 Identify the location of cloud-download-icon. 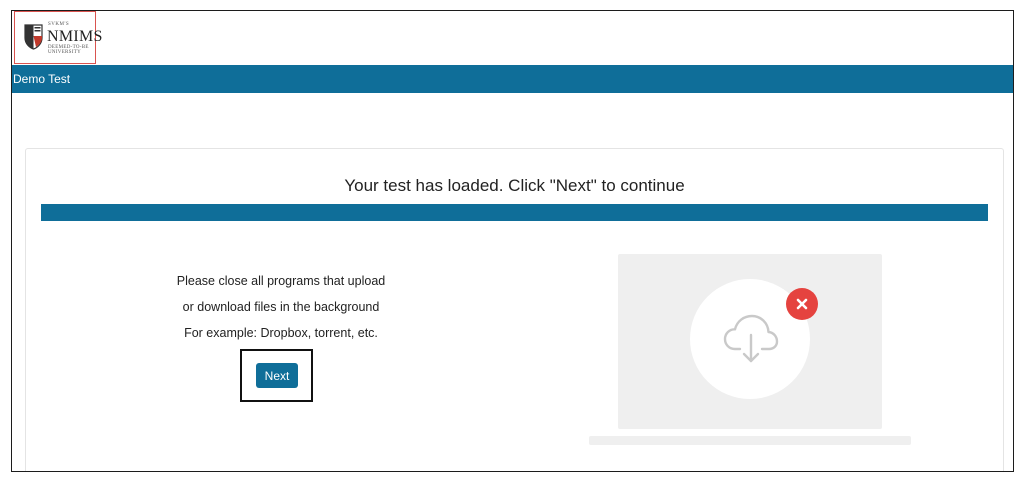
(751, 338).